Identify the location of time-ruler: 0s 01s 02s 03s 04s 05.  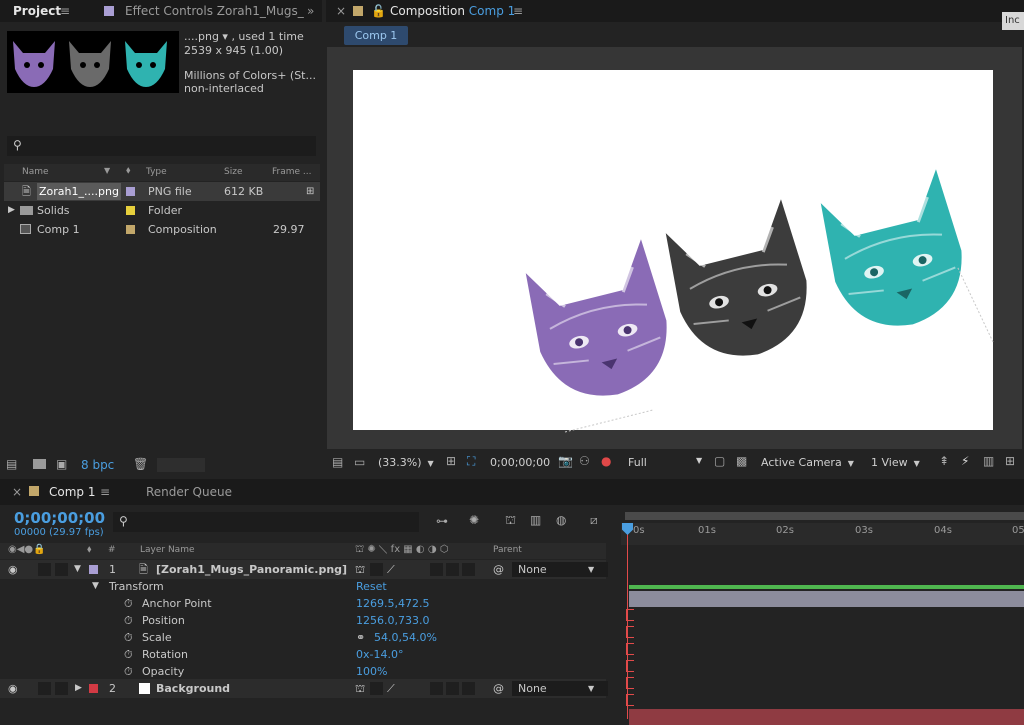
(822, 534).